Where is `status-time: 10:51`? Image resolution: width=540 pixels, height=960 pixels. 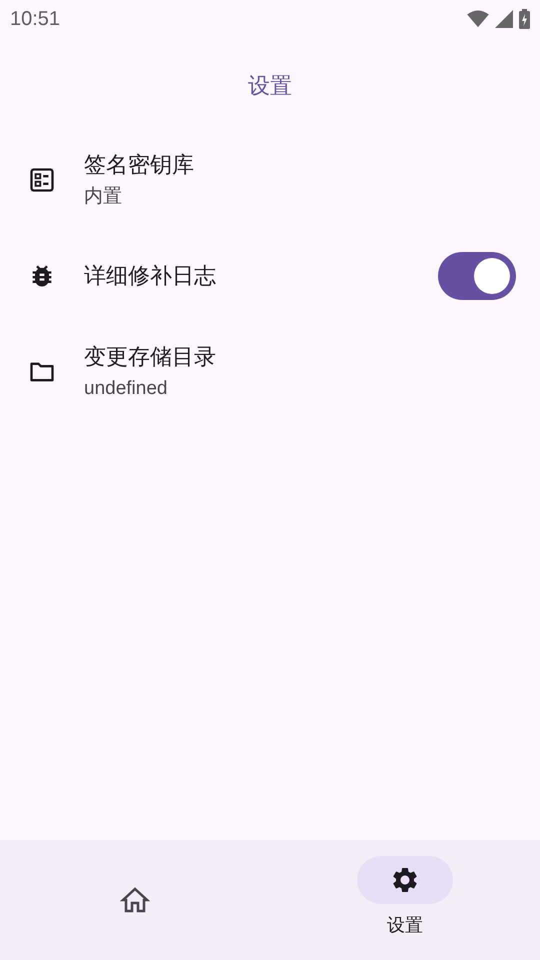 status-time: 10:51 is located at coordinates (35, 19).